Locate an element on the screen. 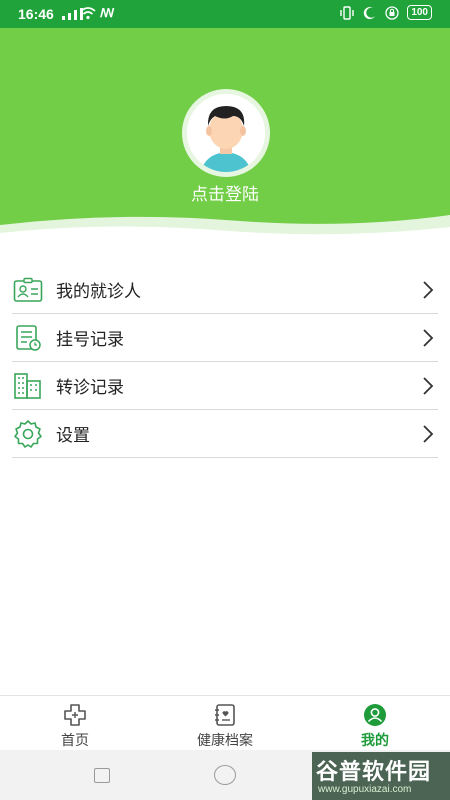 The image size is (450, 800). bottom-tab-bar: 首页 健康档案 我的 is located at coordinates (225, 722).